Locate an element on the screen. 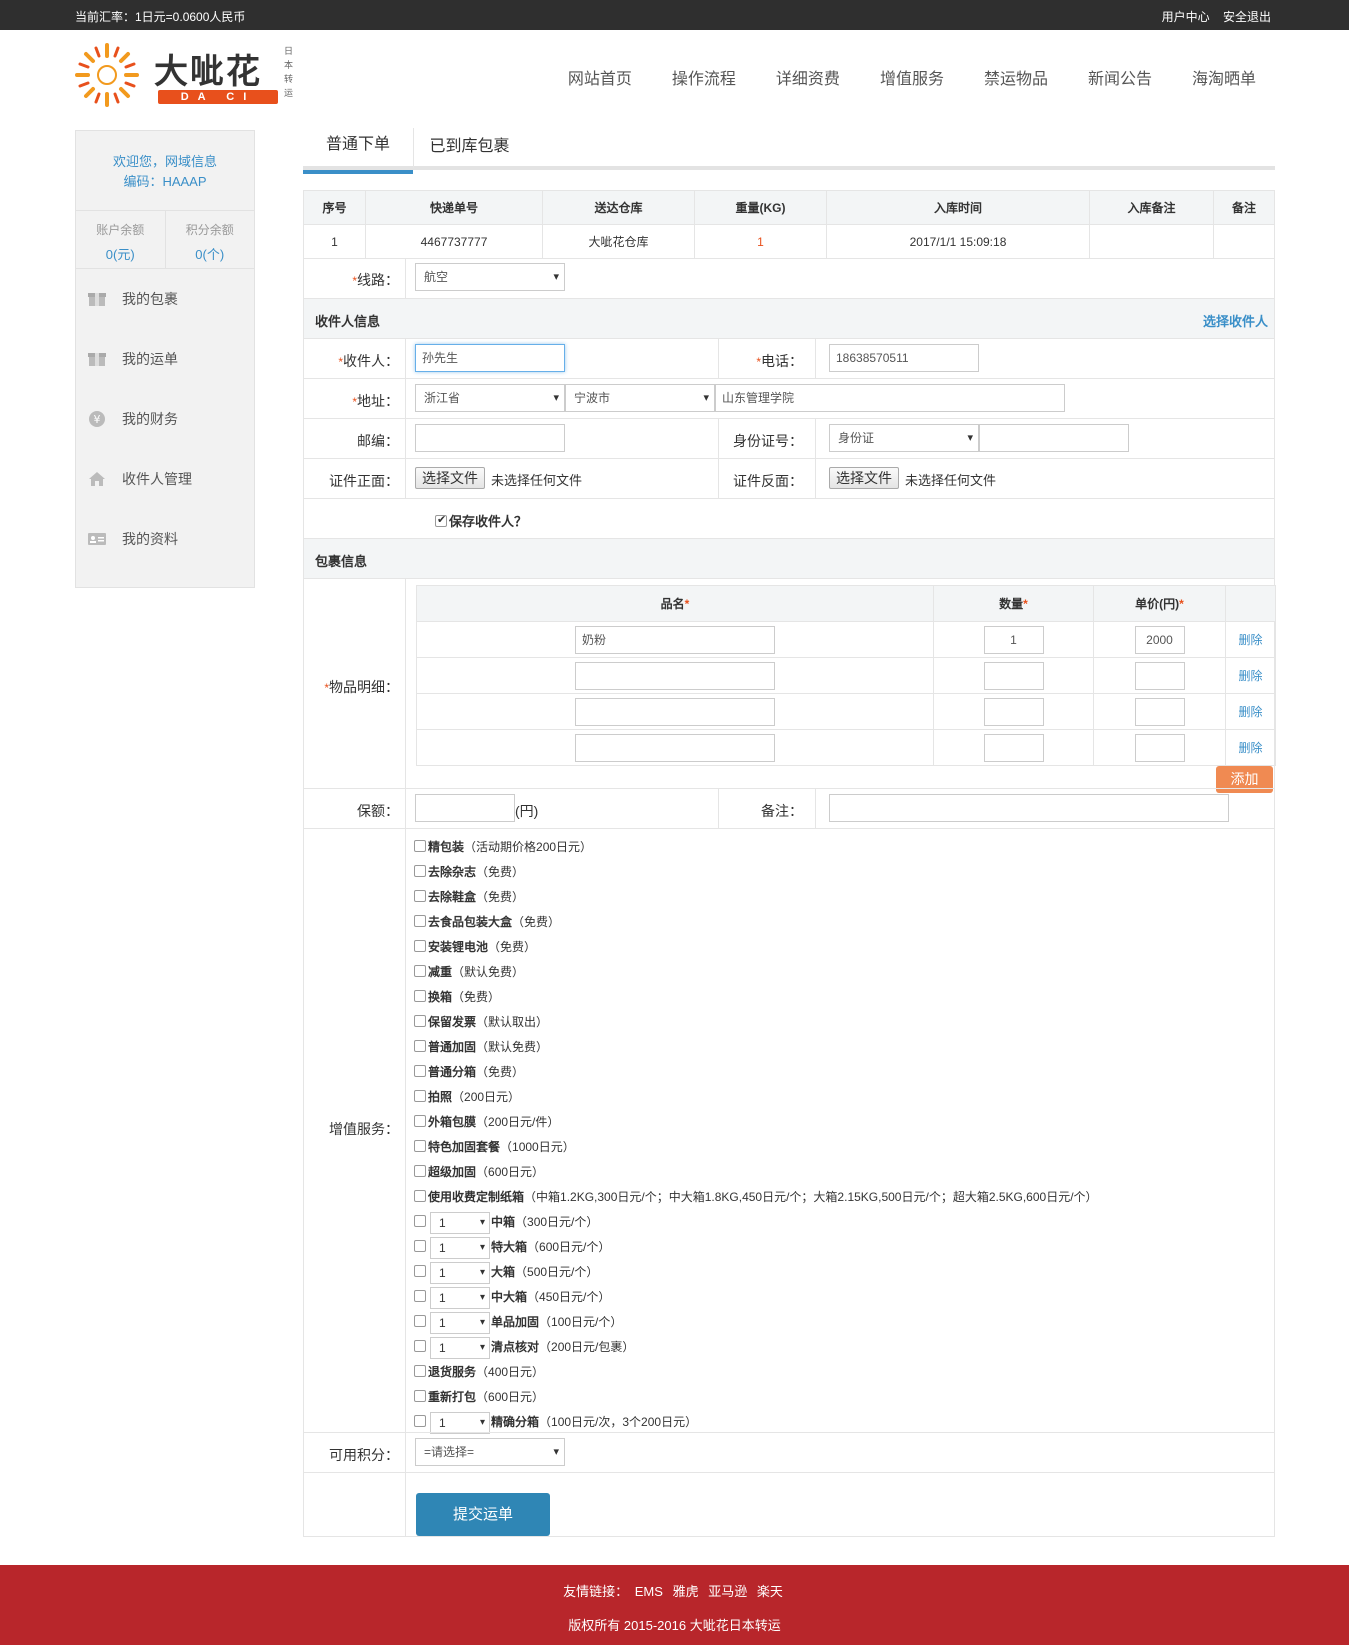  service-option: 1特大箱（600日元/个） is located at coordinates (756, 1247).